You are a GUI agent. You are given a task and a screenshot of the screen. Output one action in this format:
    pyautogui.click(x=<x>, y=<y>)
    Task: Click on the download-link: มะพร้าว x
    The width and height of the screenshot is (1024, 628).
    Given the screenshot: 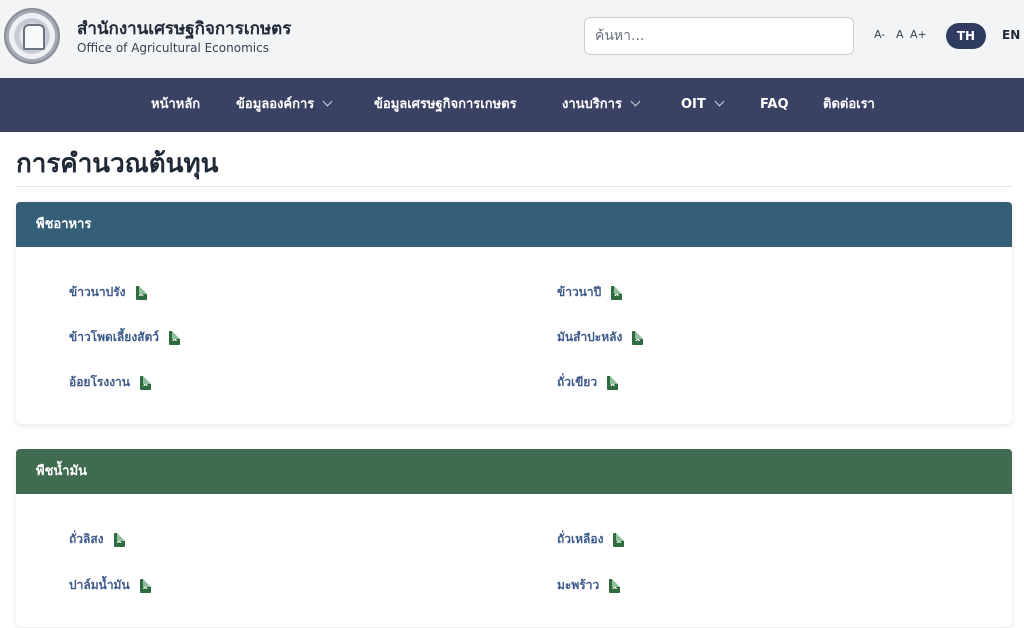 What is the action you would take?
    pyautogui.click(x=589, y=585)
    